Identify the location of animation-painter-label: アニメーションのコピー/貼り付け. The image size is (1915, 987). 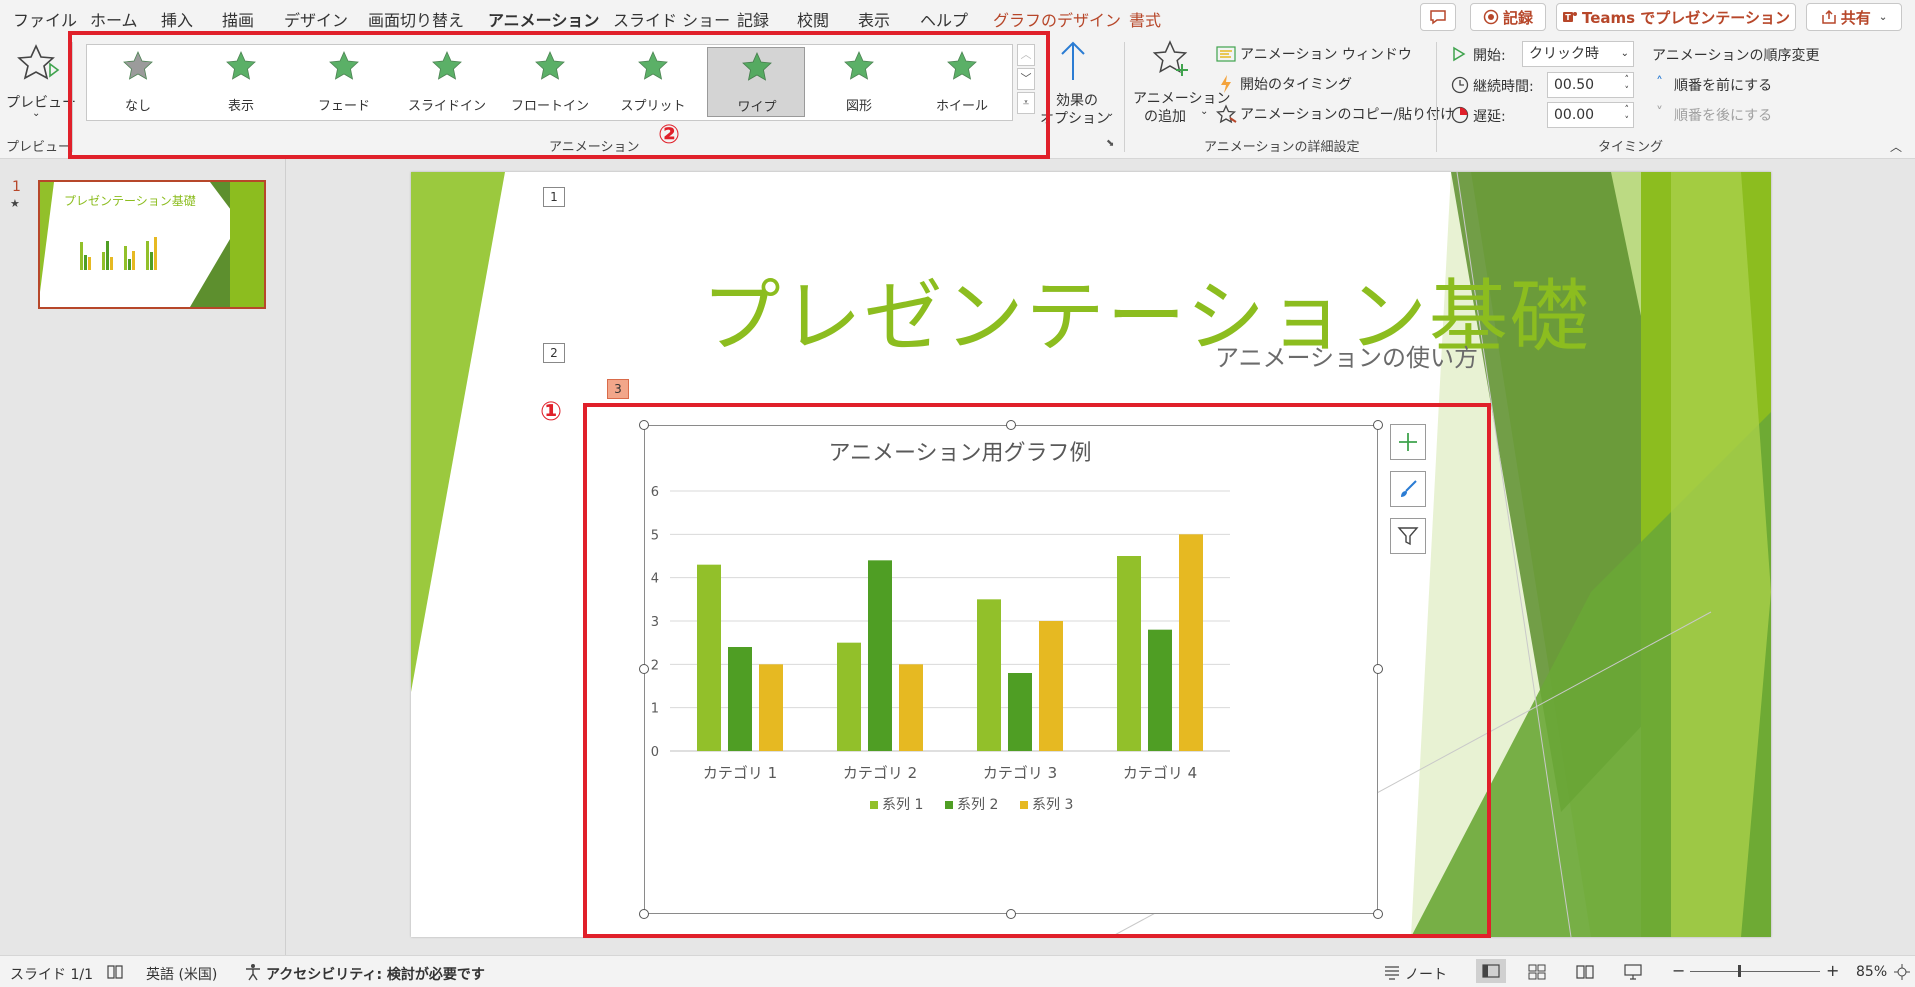
(1347, 115).